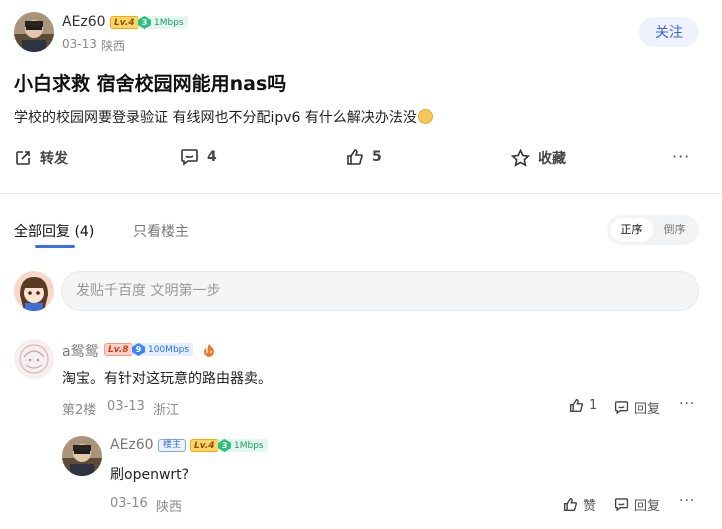 The width and height of the screenshot is (722, 529). What do you see at coordinates (23, 158) in the screenshot?
I see `share-icon` at bounding box center [23, 158].